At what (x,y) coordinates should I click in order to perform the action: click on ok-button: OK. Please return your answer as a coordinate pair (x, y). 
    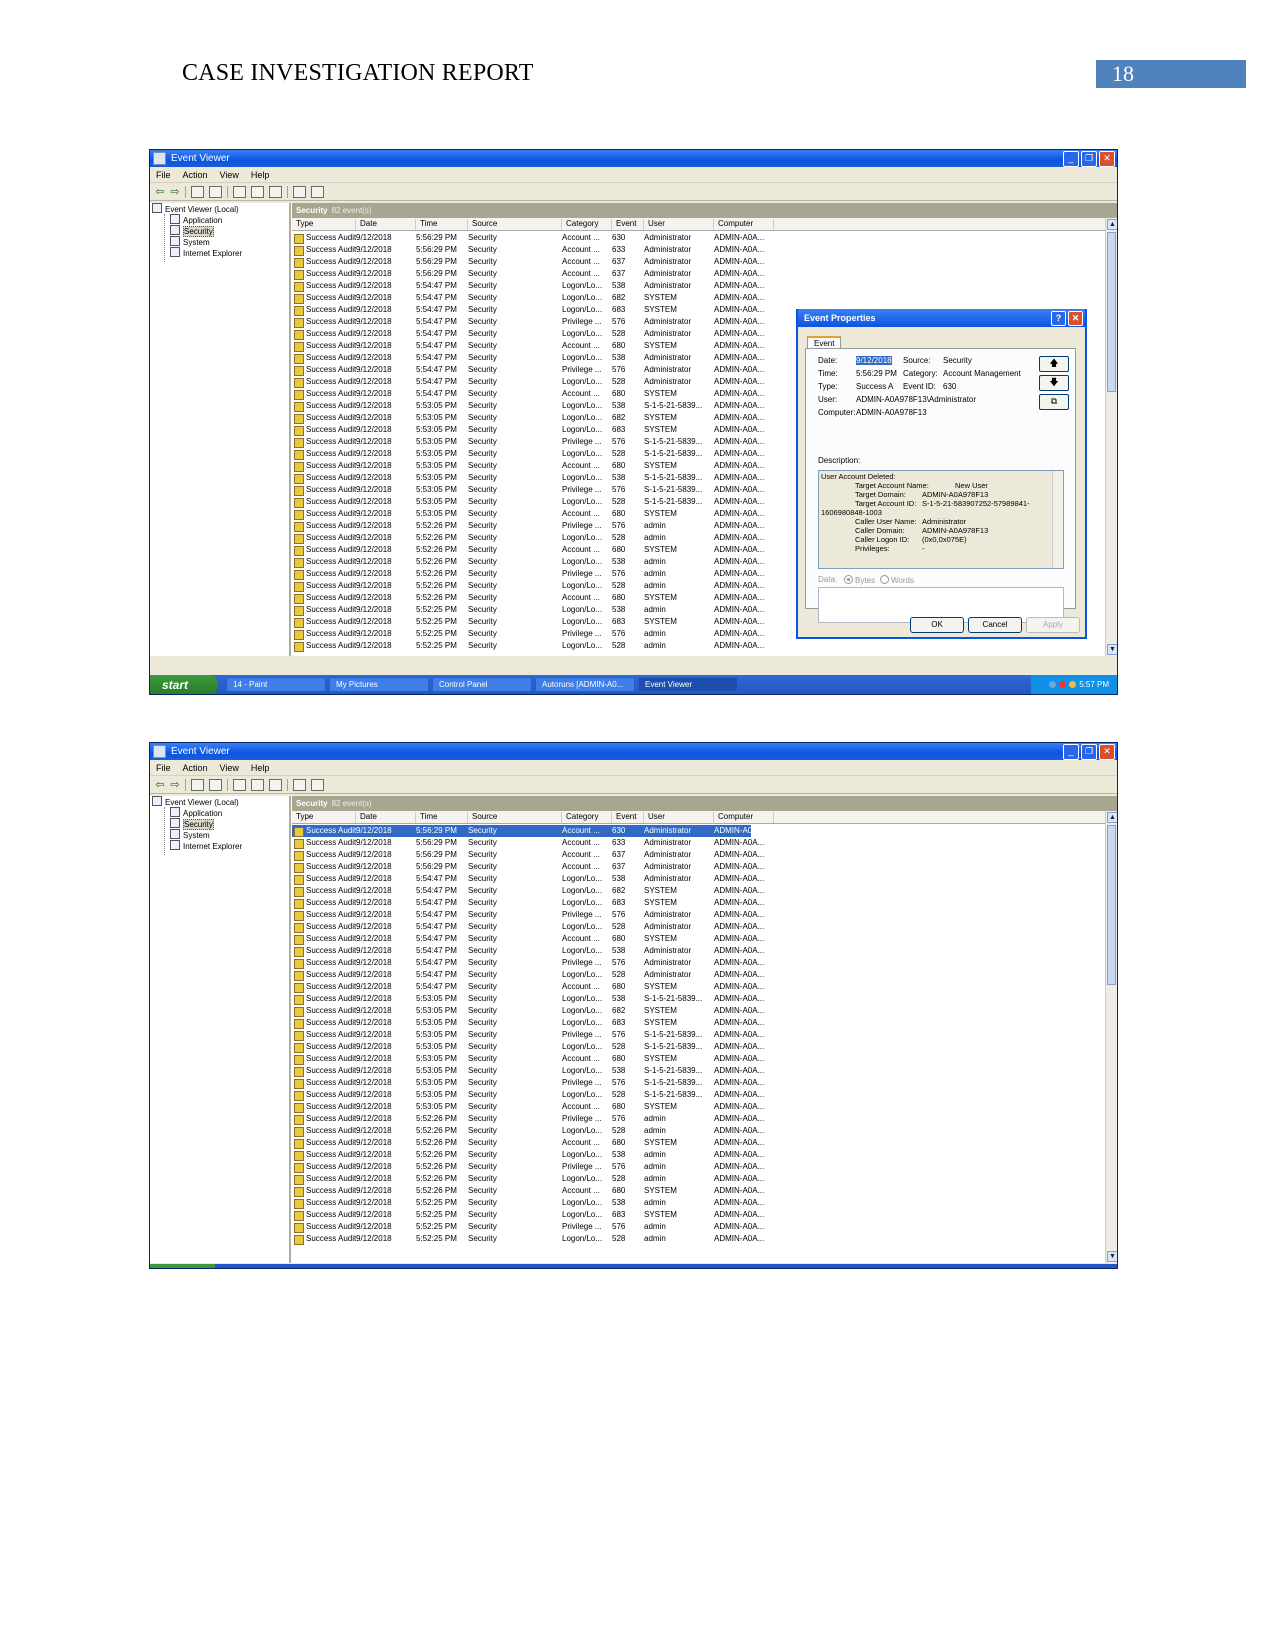
    Looking at the image, I should click on (937, 625).